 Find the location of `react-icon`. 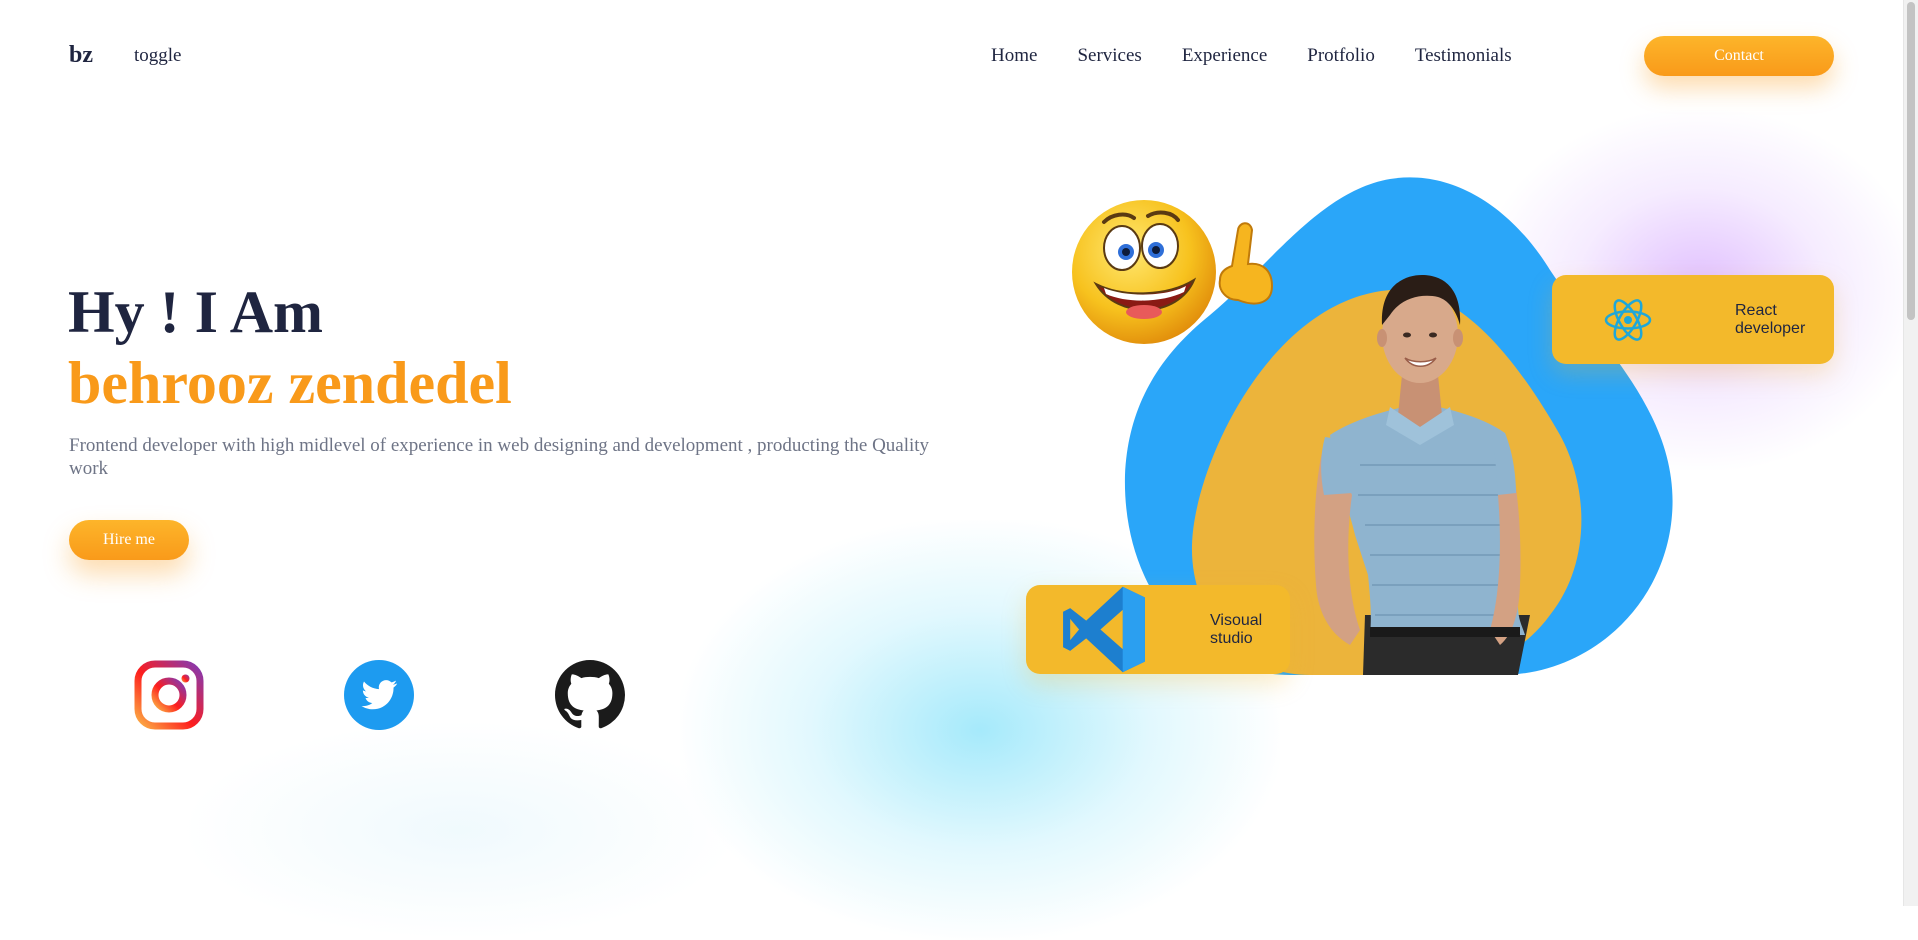

react-icon is located at coordinates (1628, 320).